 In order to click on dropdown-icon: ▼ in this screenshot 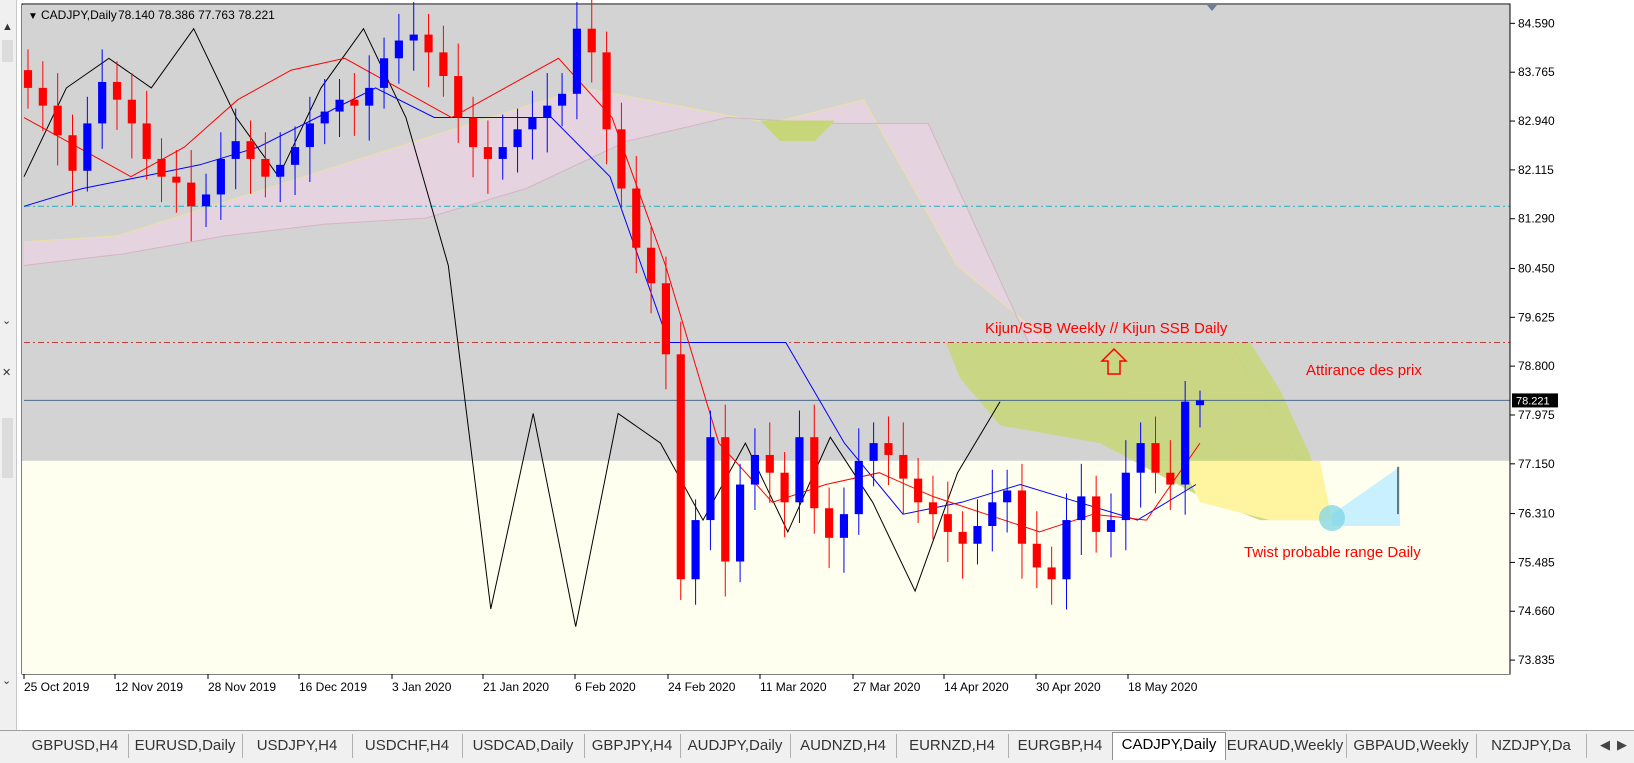, I will do `click(33, 16)`.